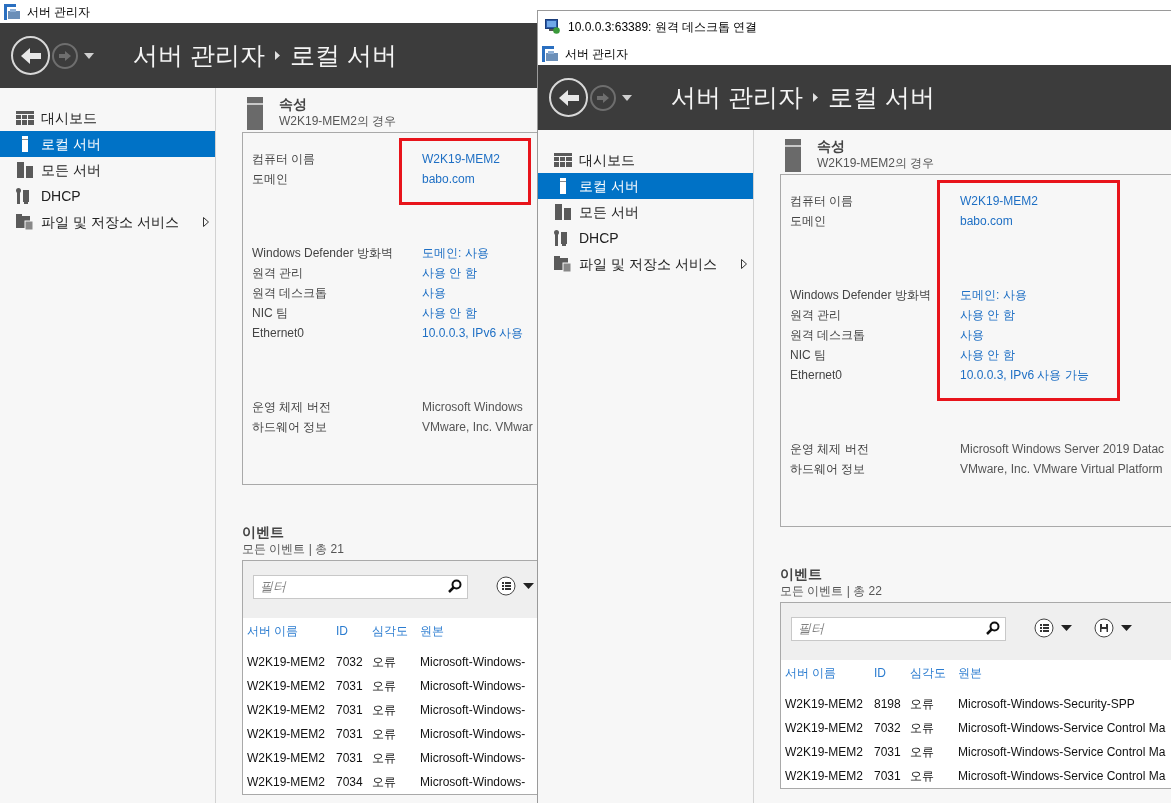 The width and height of the screenshot is (1171, 803). What do you see at coordinates (552, 26) in the screenshot?
I see `remote-desktop-icon` at bounding box center [552, 26].